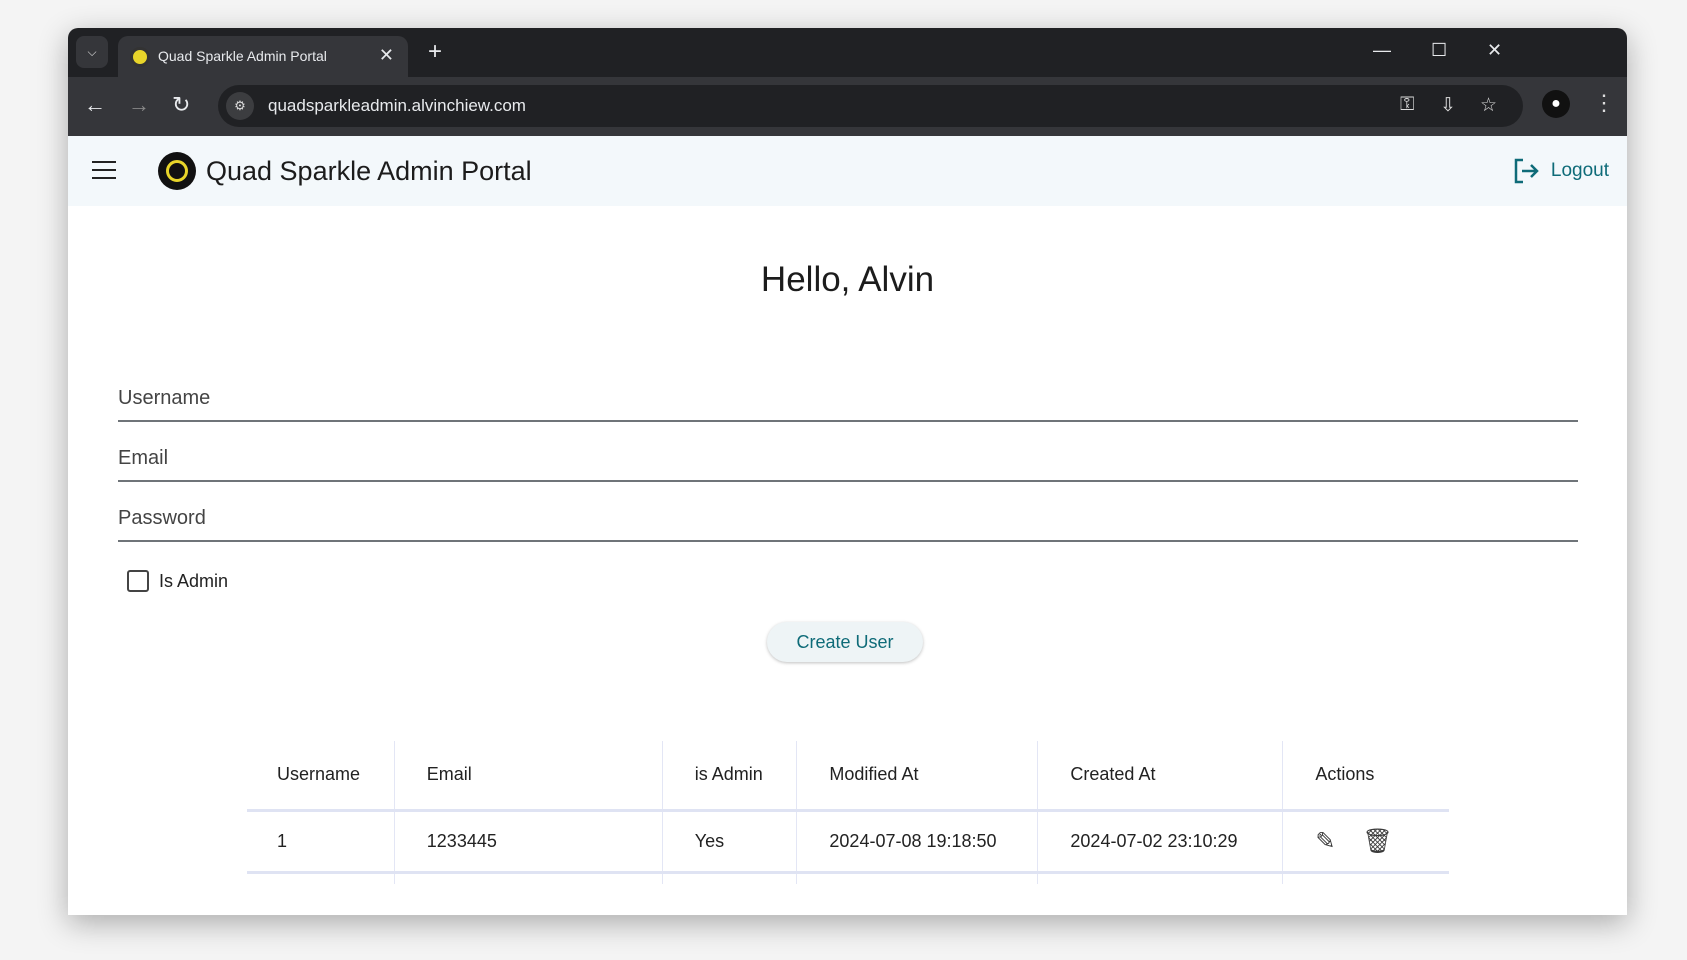 Image resolution: width=1687 pixels, height=960 pixels. I want to click on checkbox-icon, so click(138, 581).